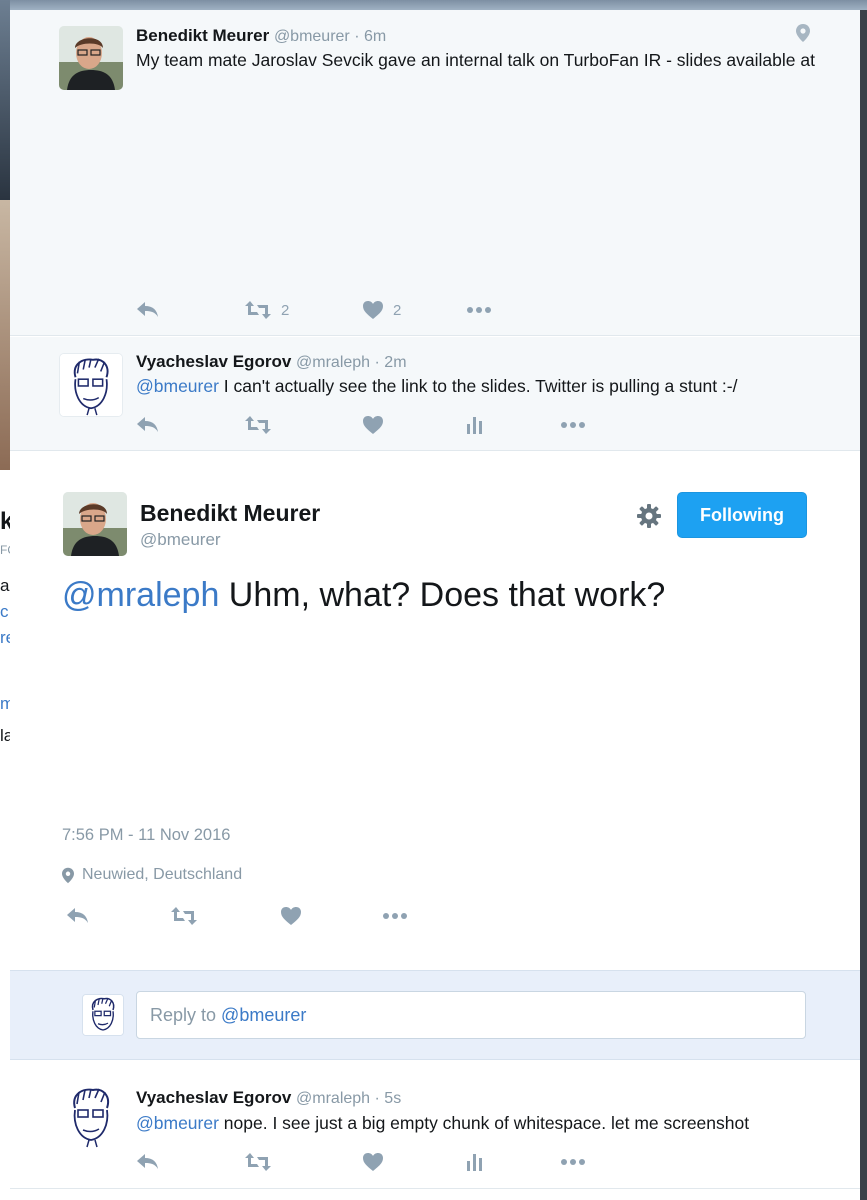 The image size is (867, 1200). Describe the element at coordinates (438, 5) in the screenshot. I see `backdrop` at that location.